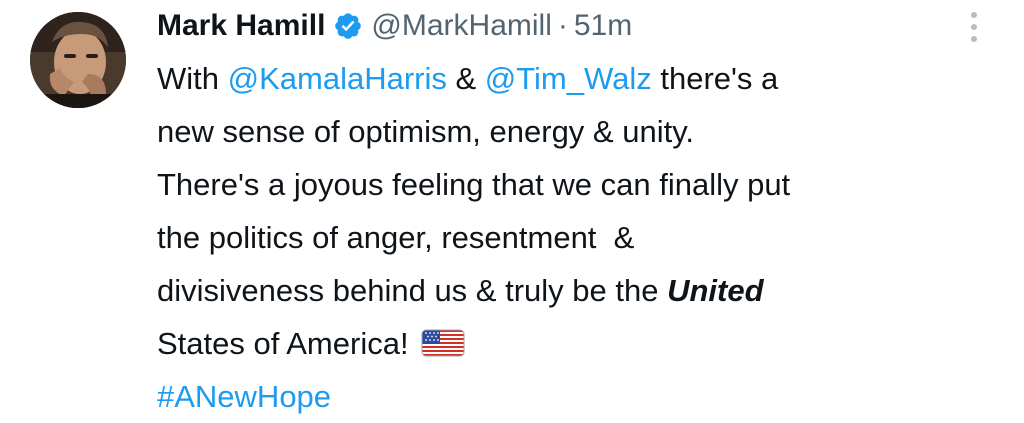  What do you see at coordinates (426, 131) in the screenshot?
I see `tweet-line-2: new sense of optimism, energy & unity.` at bounding box center [426, 131].